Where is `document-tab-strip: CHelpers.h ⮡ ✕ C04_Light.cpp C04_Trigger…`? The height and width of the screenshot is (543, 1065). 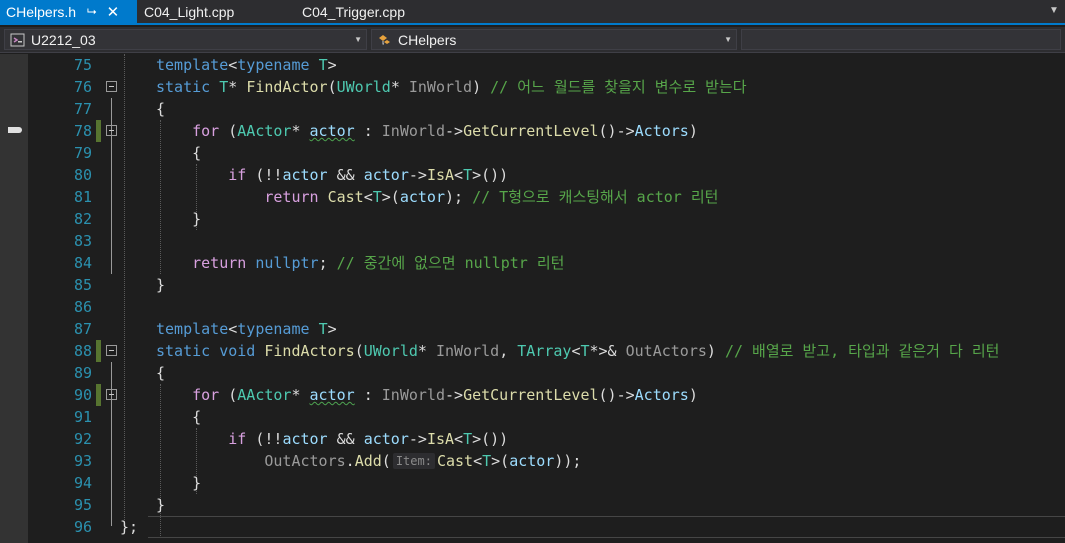 document-tab-strip: CHelpers.h ⮡ ✕ C04_Light.cpp C04_Trigger… is located at coordinates (532, 12).